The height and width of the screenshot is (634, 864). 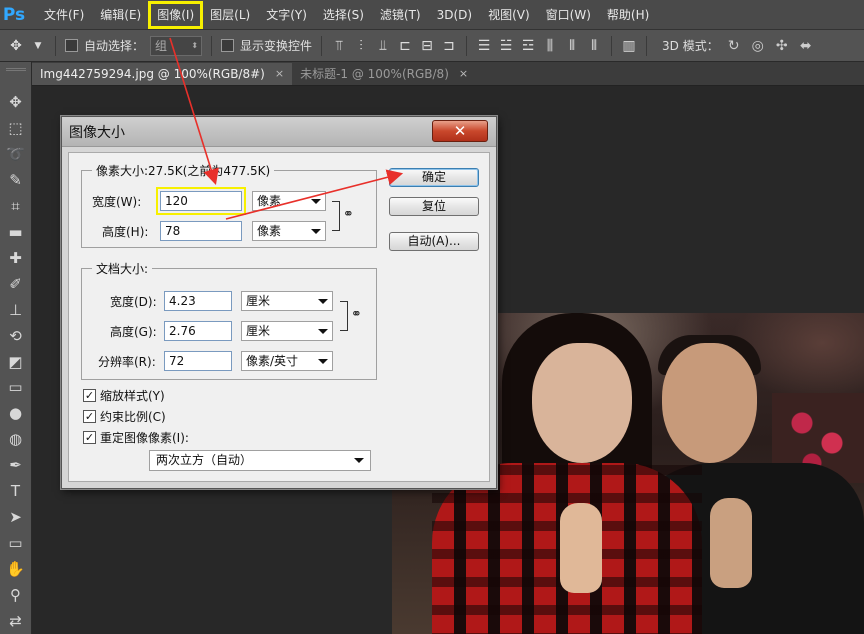 I want to click on distribute-hcenter-icon: ⦀, so click(x=572, y=46).